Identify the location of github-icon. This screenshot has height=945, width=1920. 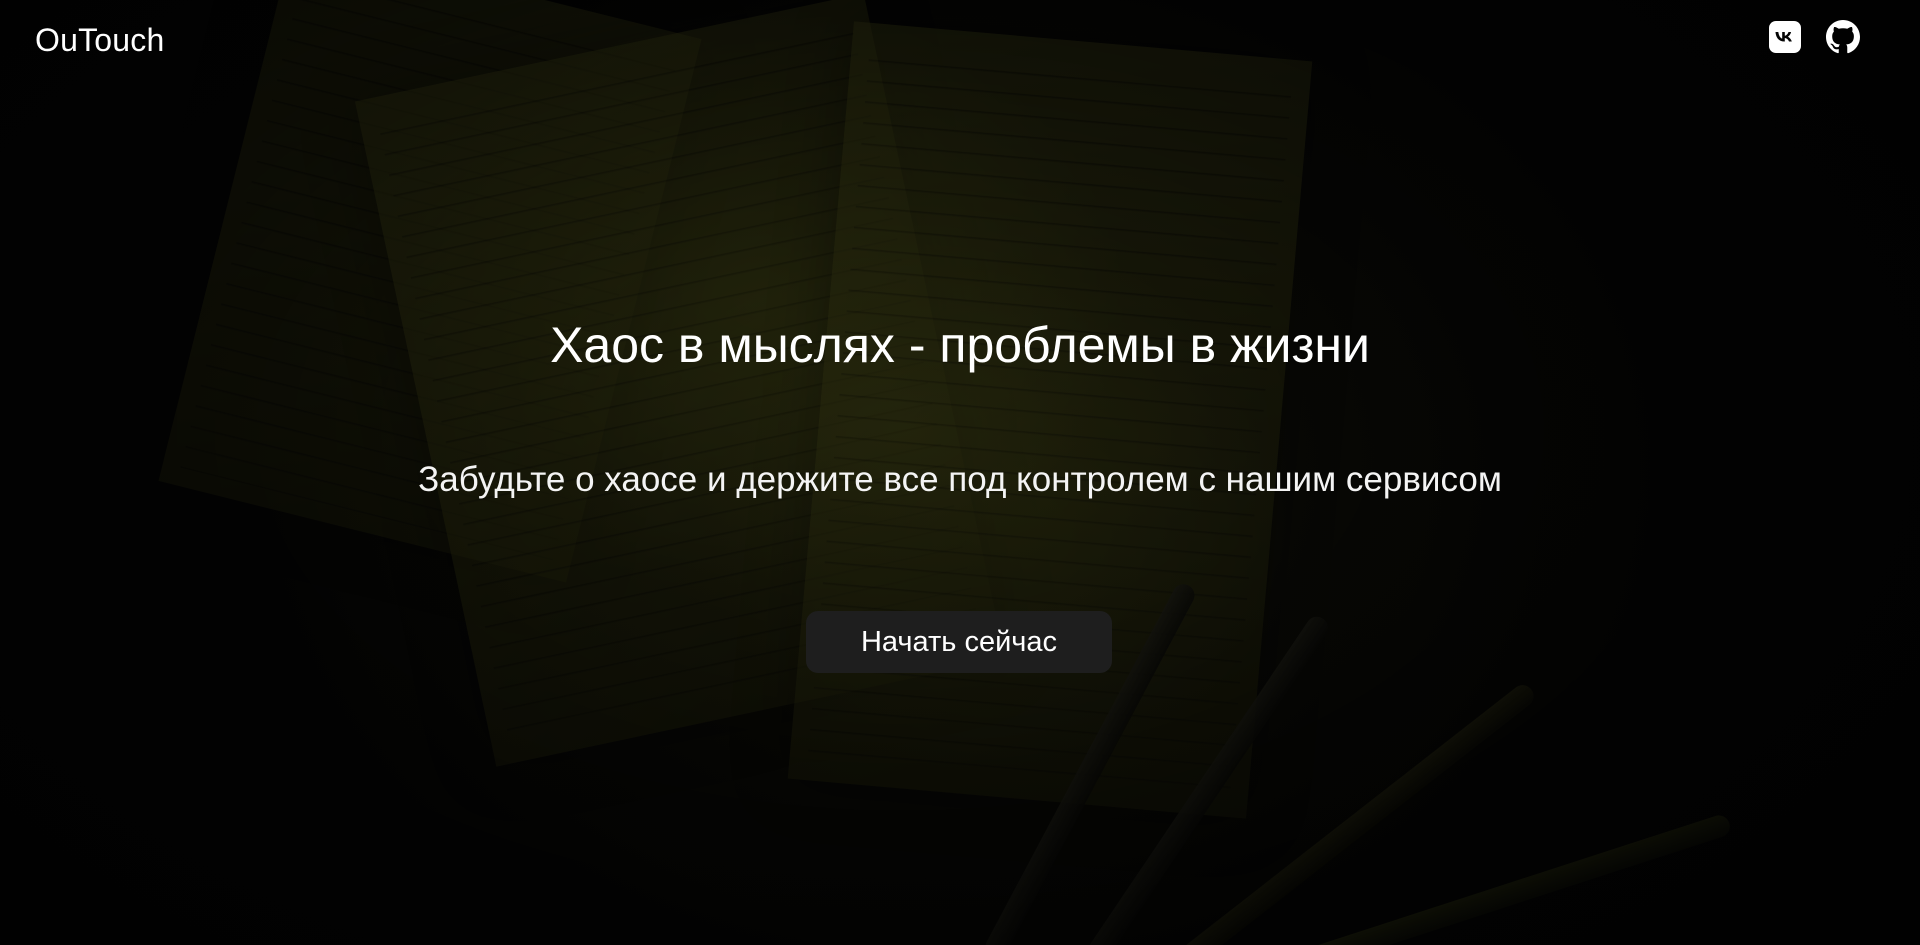
(1843, 39).